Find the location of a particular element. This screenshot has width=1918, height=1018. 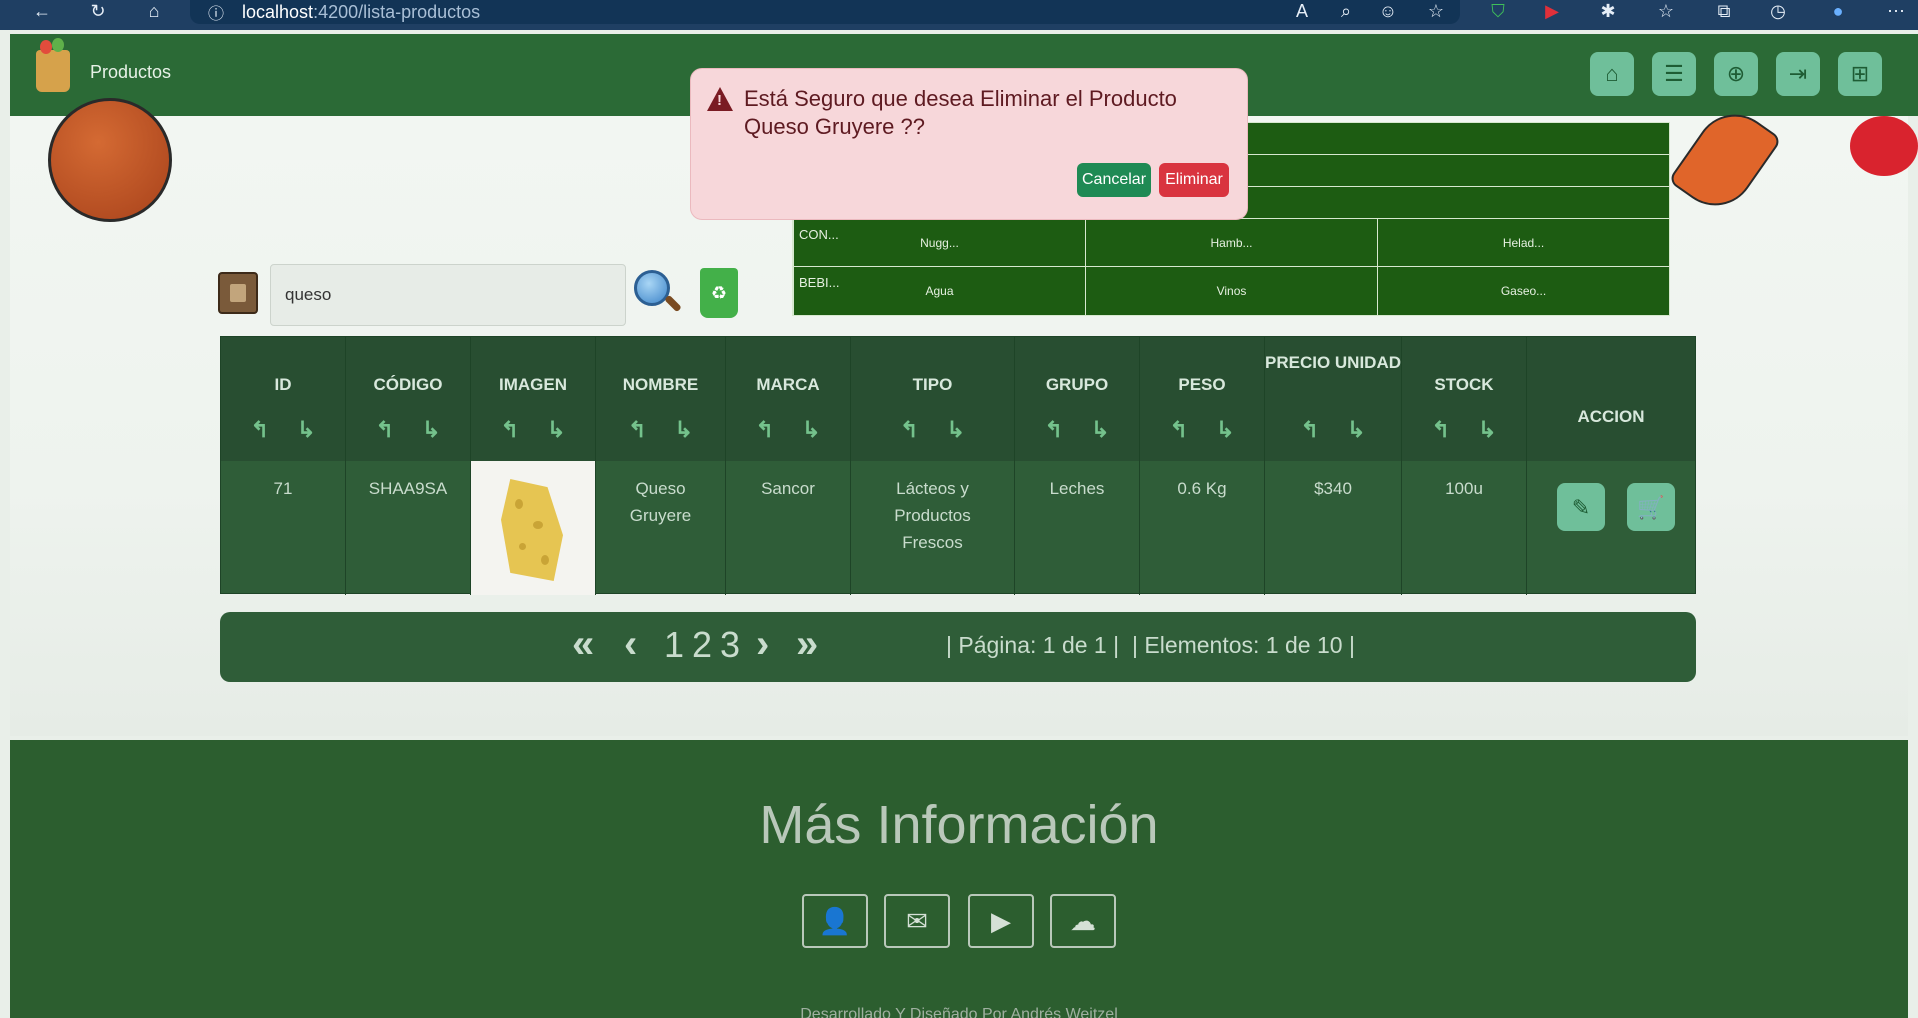

last-page-icon: » is located at coordinates (807, 644).